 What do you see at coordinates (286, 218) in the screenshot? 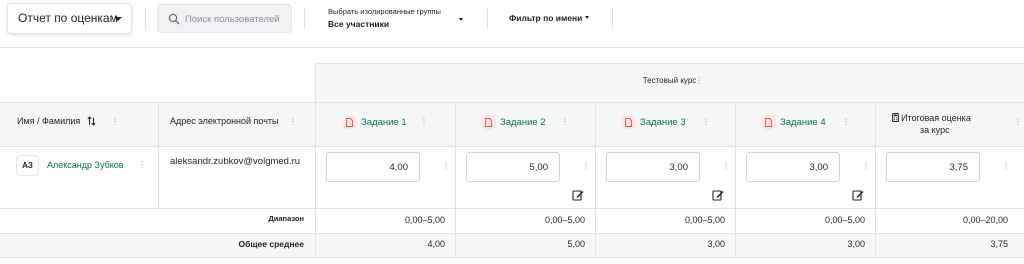
I see `range-label: Диапазон` at bounding box center [286, 218].